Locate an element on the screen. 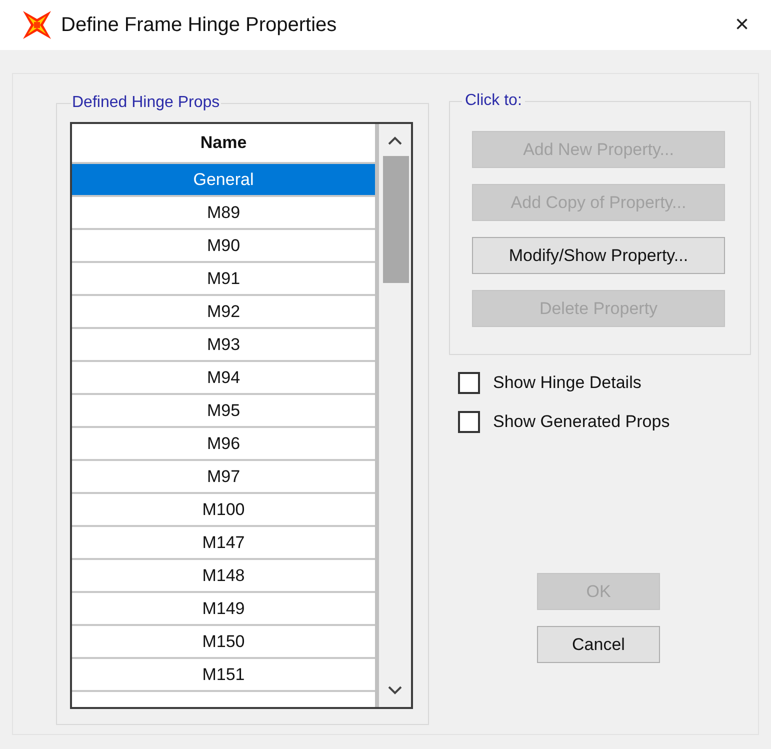 The image size is (771, 749). checkbox-label: Show Generated Props is located at coordinates (581, 422).